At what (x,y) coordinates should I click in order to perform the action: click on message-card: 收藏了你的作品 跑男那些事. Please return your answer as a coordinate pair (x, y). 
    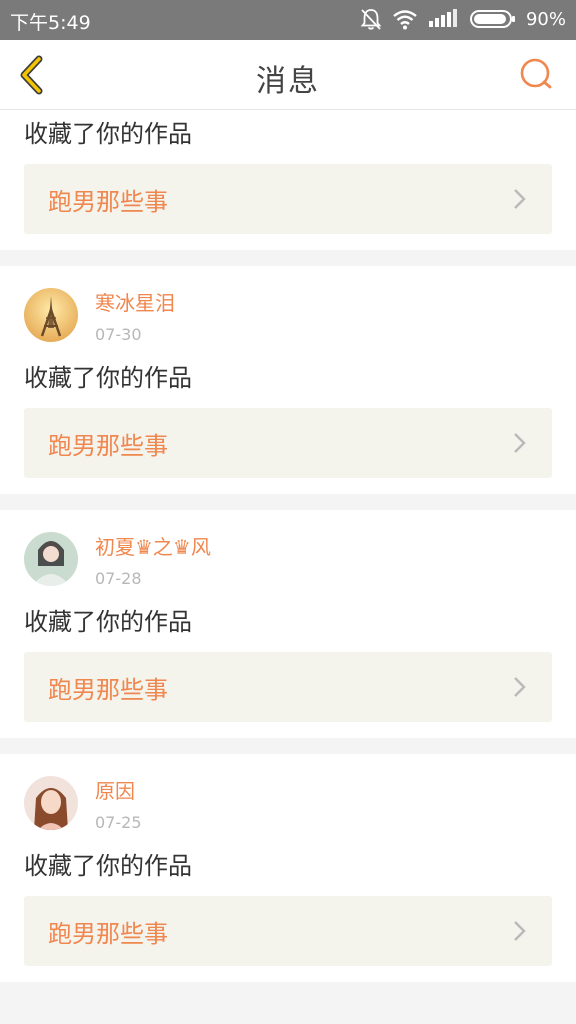
    Looking at the image, I should click on (288, 180).